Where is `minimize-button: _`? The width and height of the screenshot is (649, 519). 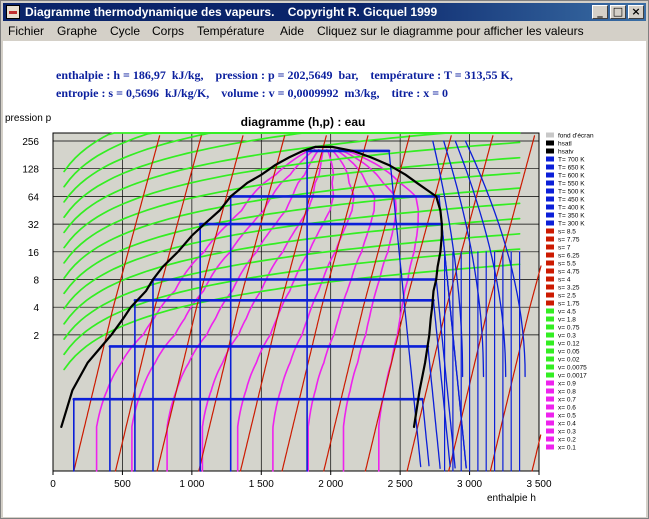
minimize-button: _ is located at coordinates (600, 12).